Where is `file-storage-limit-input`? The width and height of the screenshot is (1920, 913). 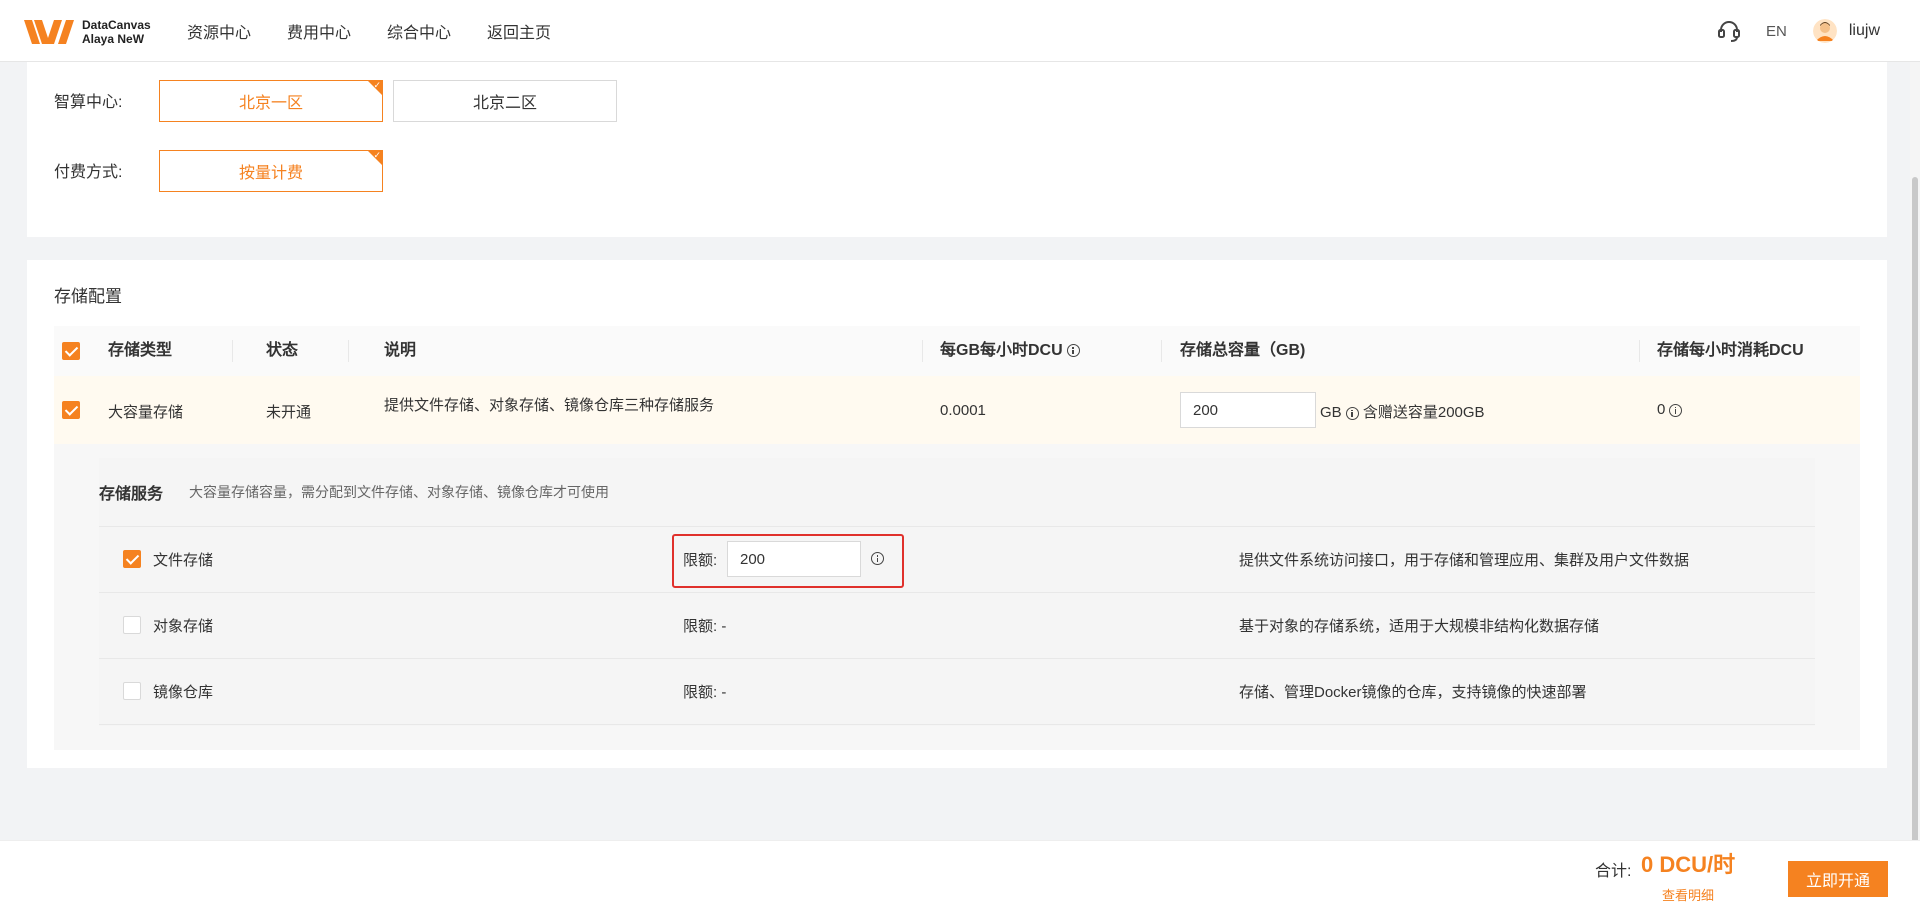
file-storage-limit-input is located at coordinates (794, 559).